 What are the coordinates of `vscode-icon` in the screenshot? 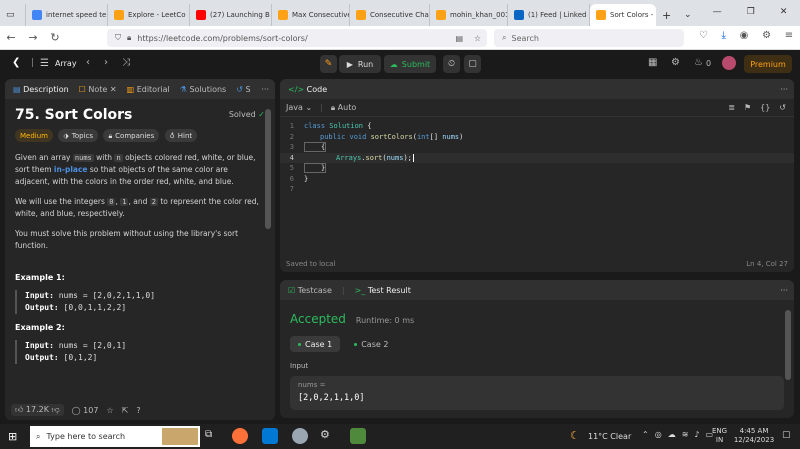 It's located at (270, 436).